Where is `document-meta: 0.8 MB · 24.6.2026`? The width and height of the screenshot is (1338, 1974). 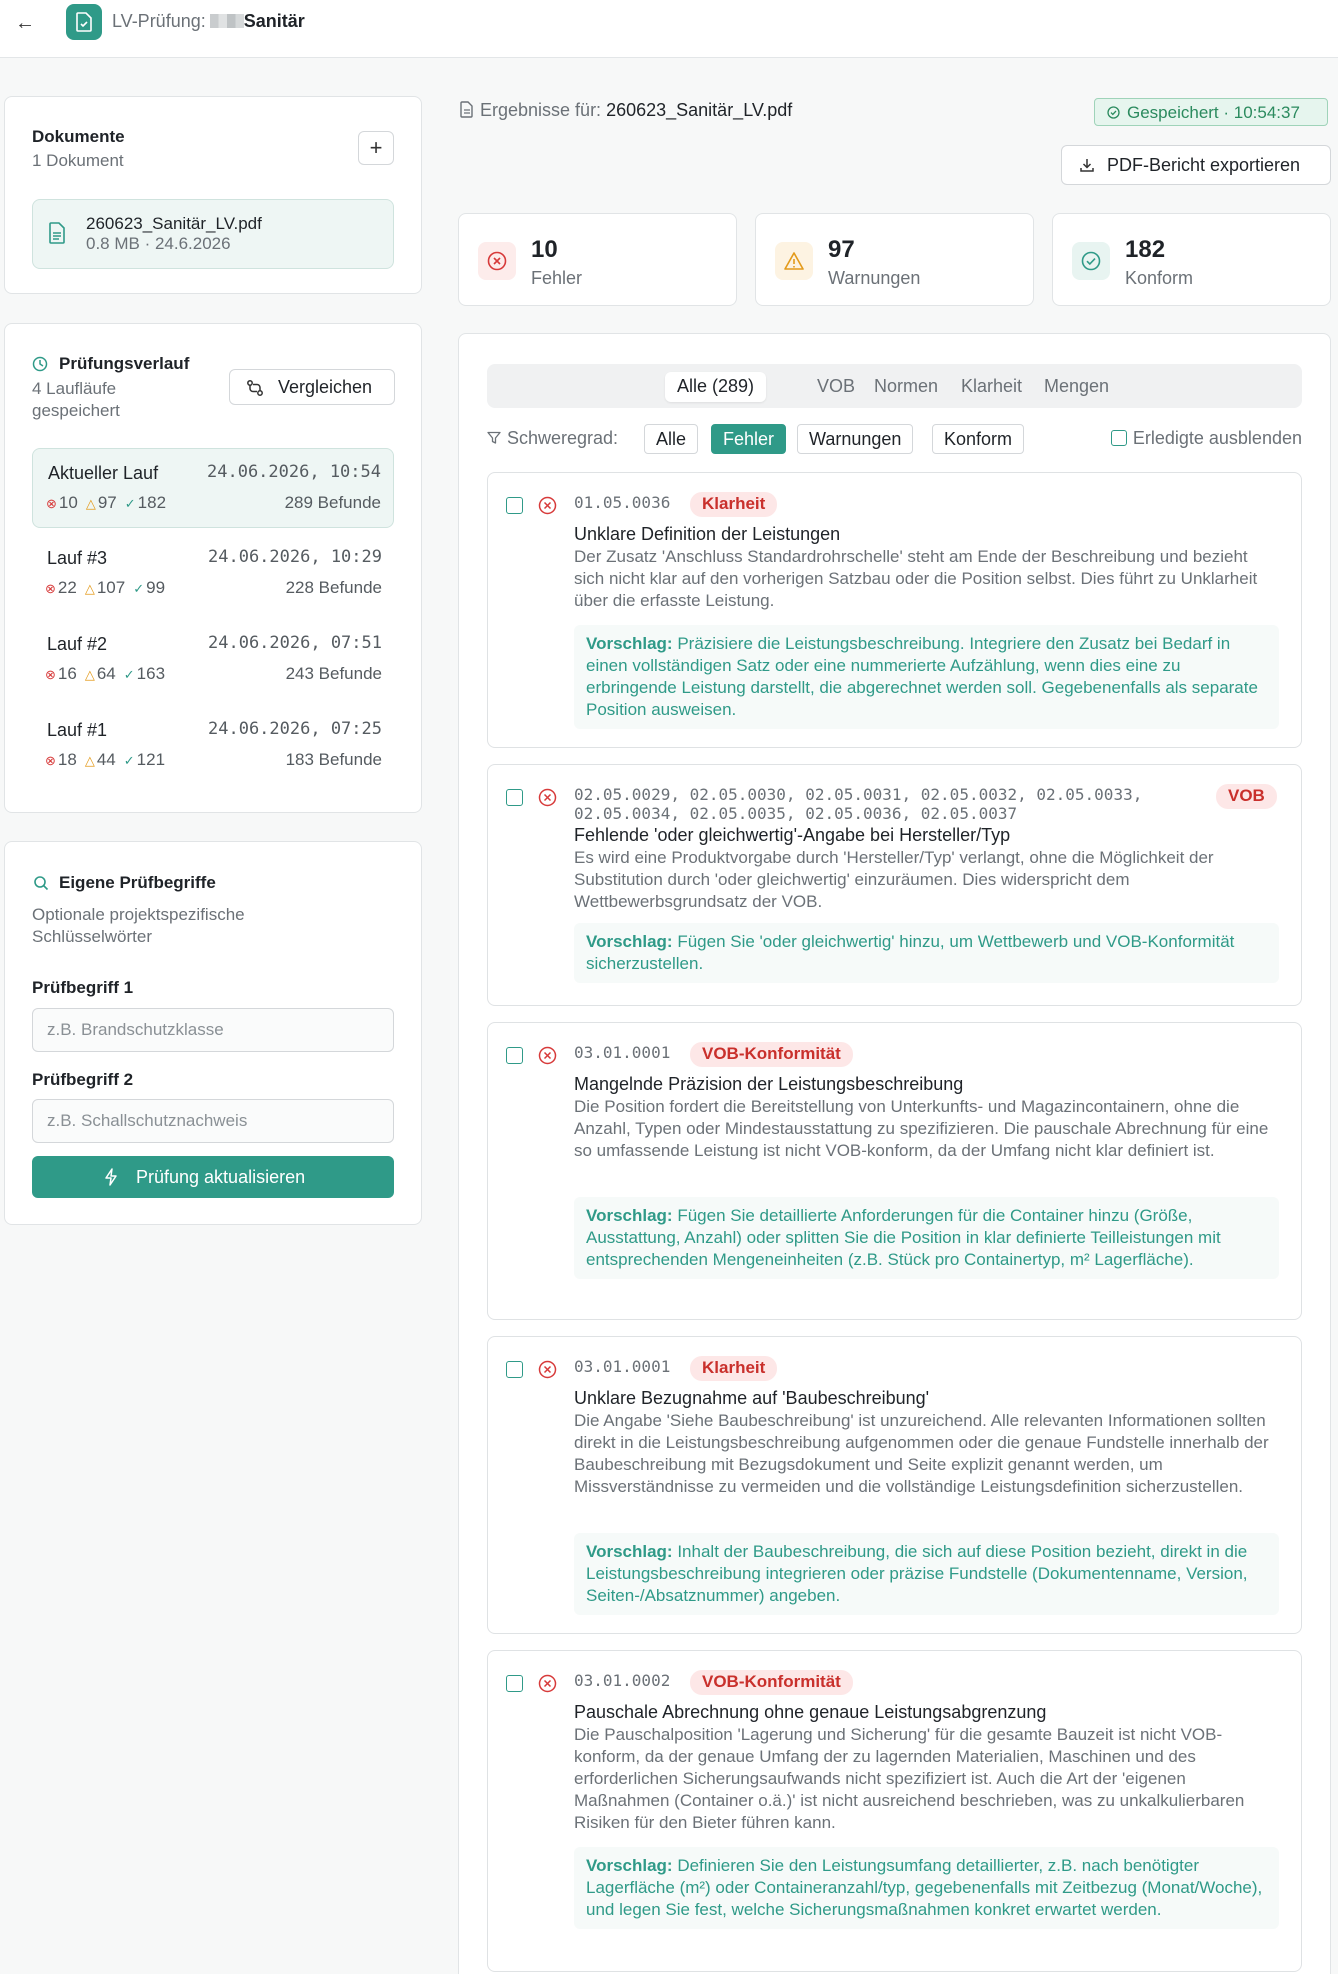 document-meta: 0.8 MB · 24.6.2026 is located at coordinates (158, 243).